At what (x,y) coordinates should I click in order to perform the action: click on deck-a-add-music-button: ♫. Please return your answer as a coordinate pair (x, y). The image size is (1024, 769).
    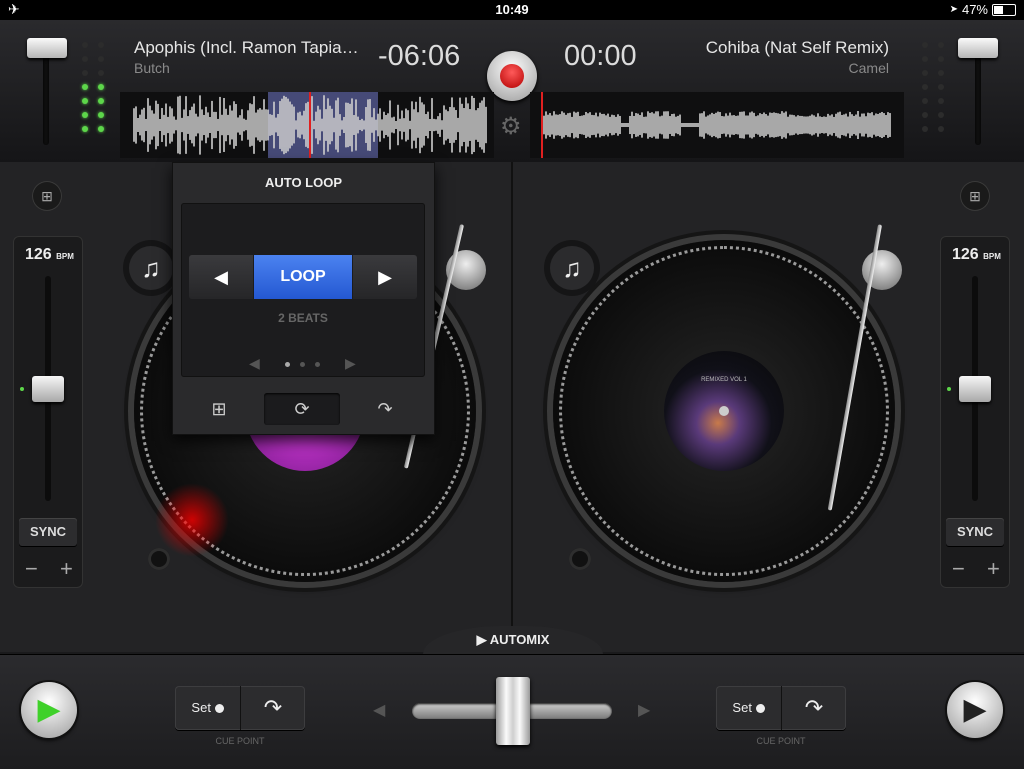
    Looking at the image, I should click on (151, 268).